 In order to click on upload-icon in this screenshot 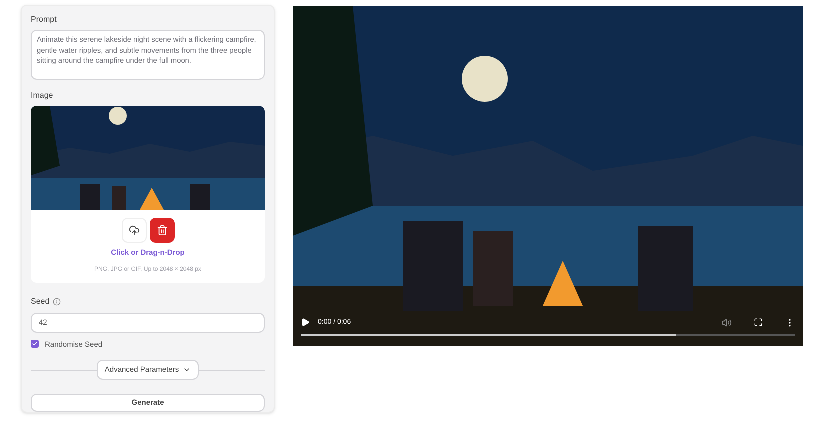, I will do `click(134, 230)`.